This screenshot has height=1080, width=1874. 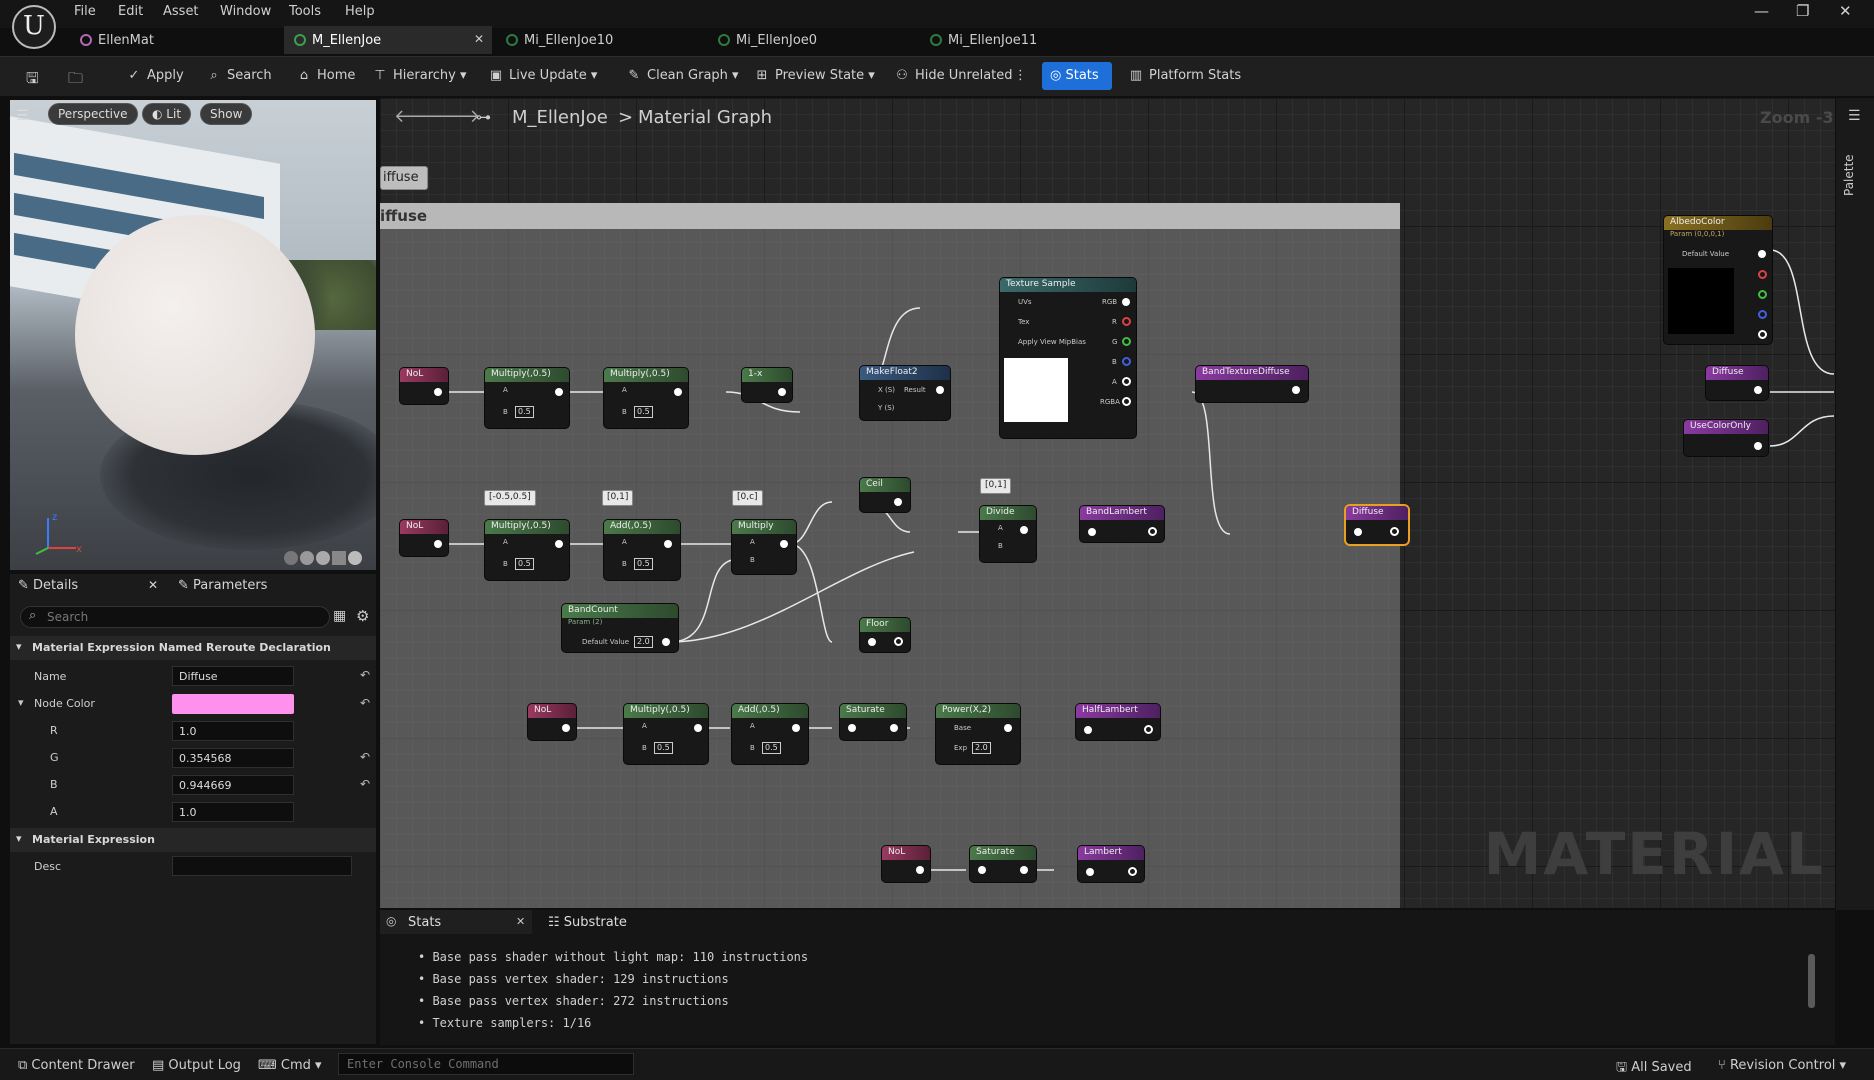 What do you see at coordinates (130, 11) in the screenshot?
I see `menu-edit: Edit` at bounding box center [130, 11].